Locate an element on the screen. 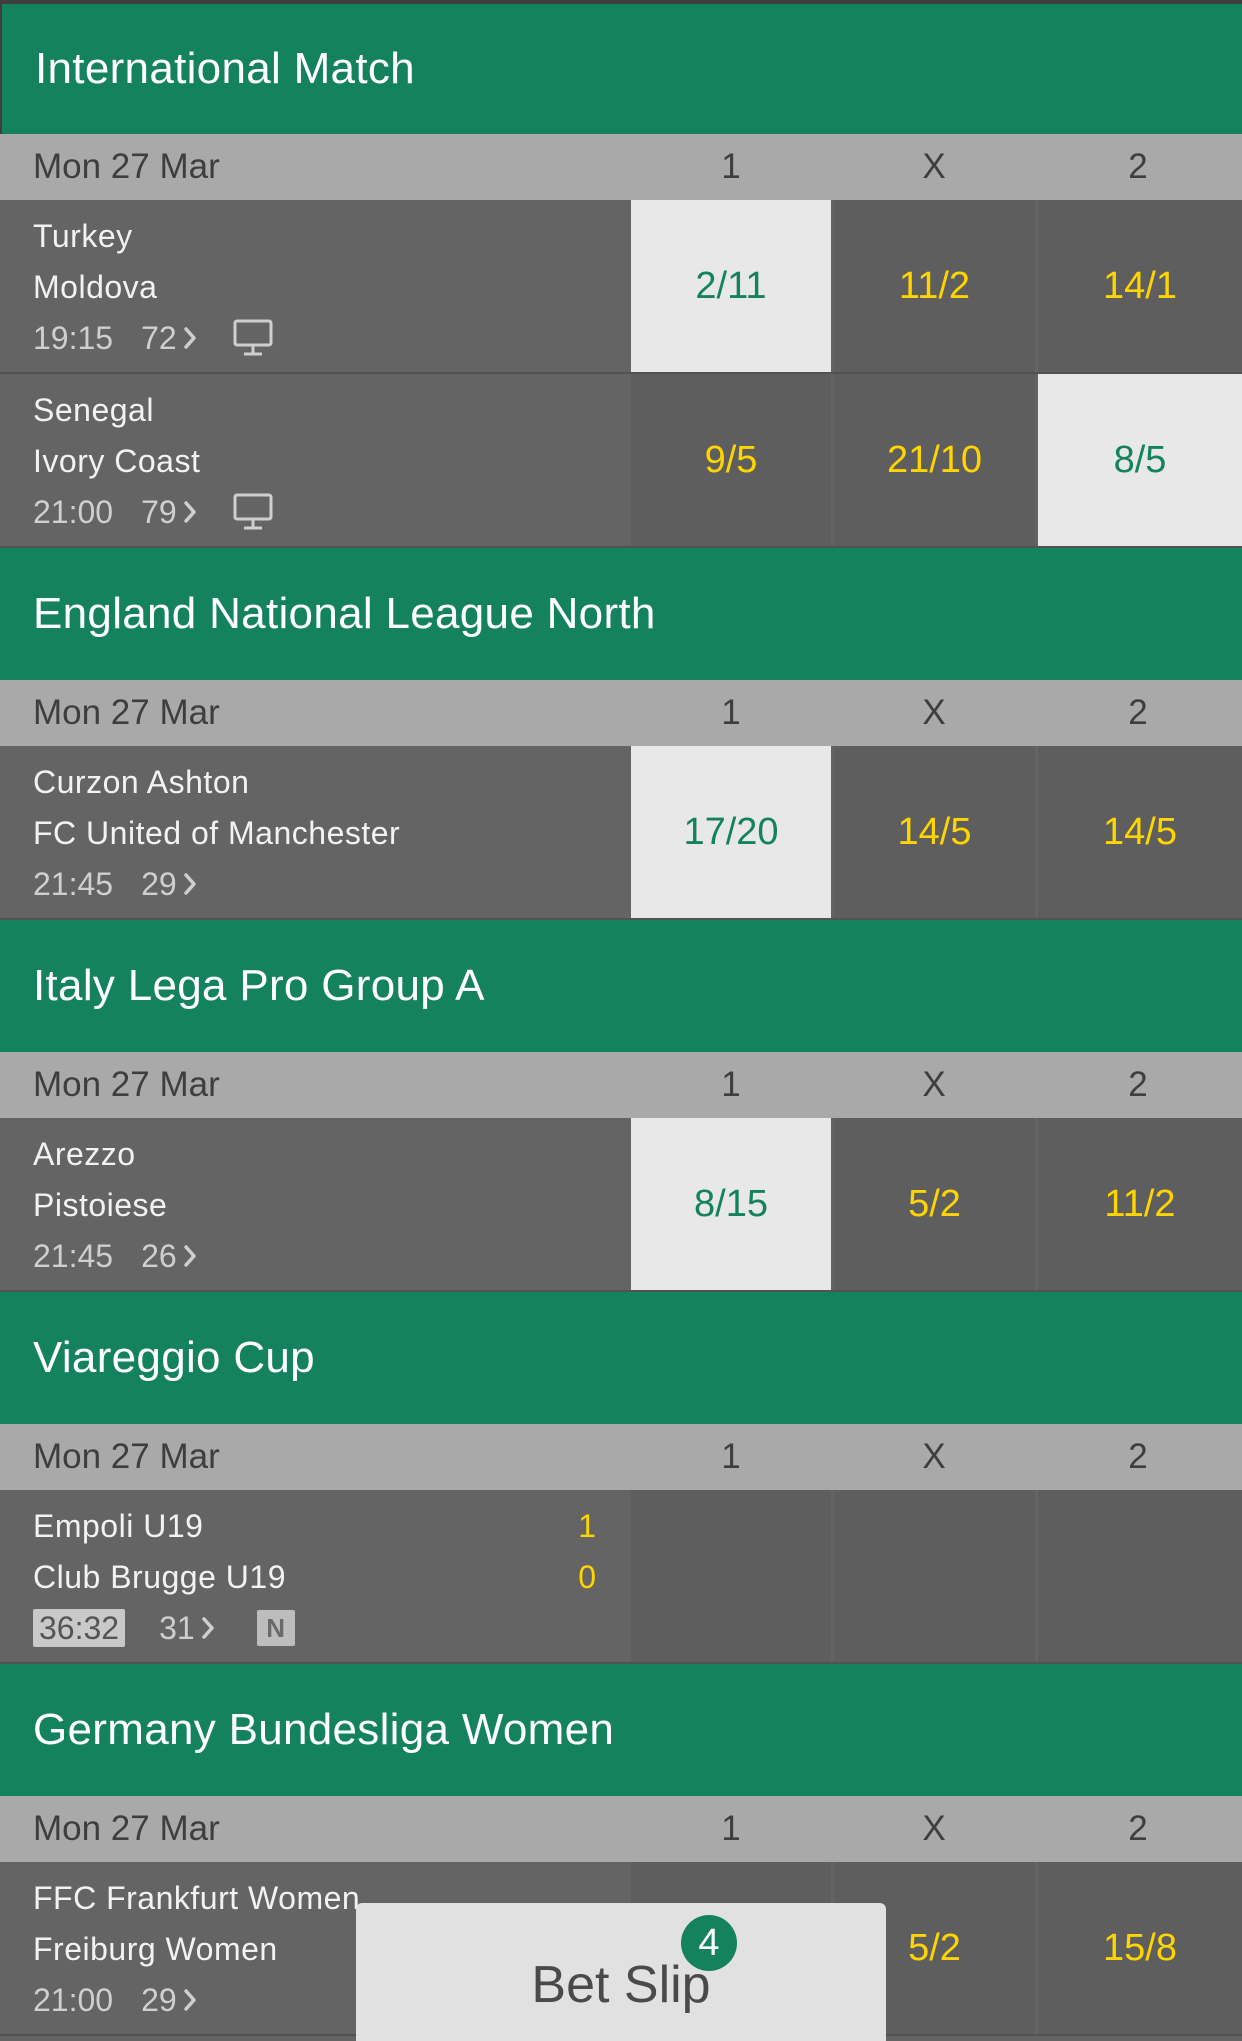 The image size is (1242, 2041). bet-slip-label: Bet Slip is located at coordinates (621, 1985).